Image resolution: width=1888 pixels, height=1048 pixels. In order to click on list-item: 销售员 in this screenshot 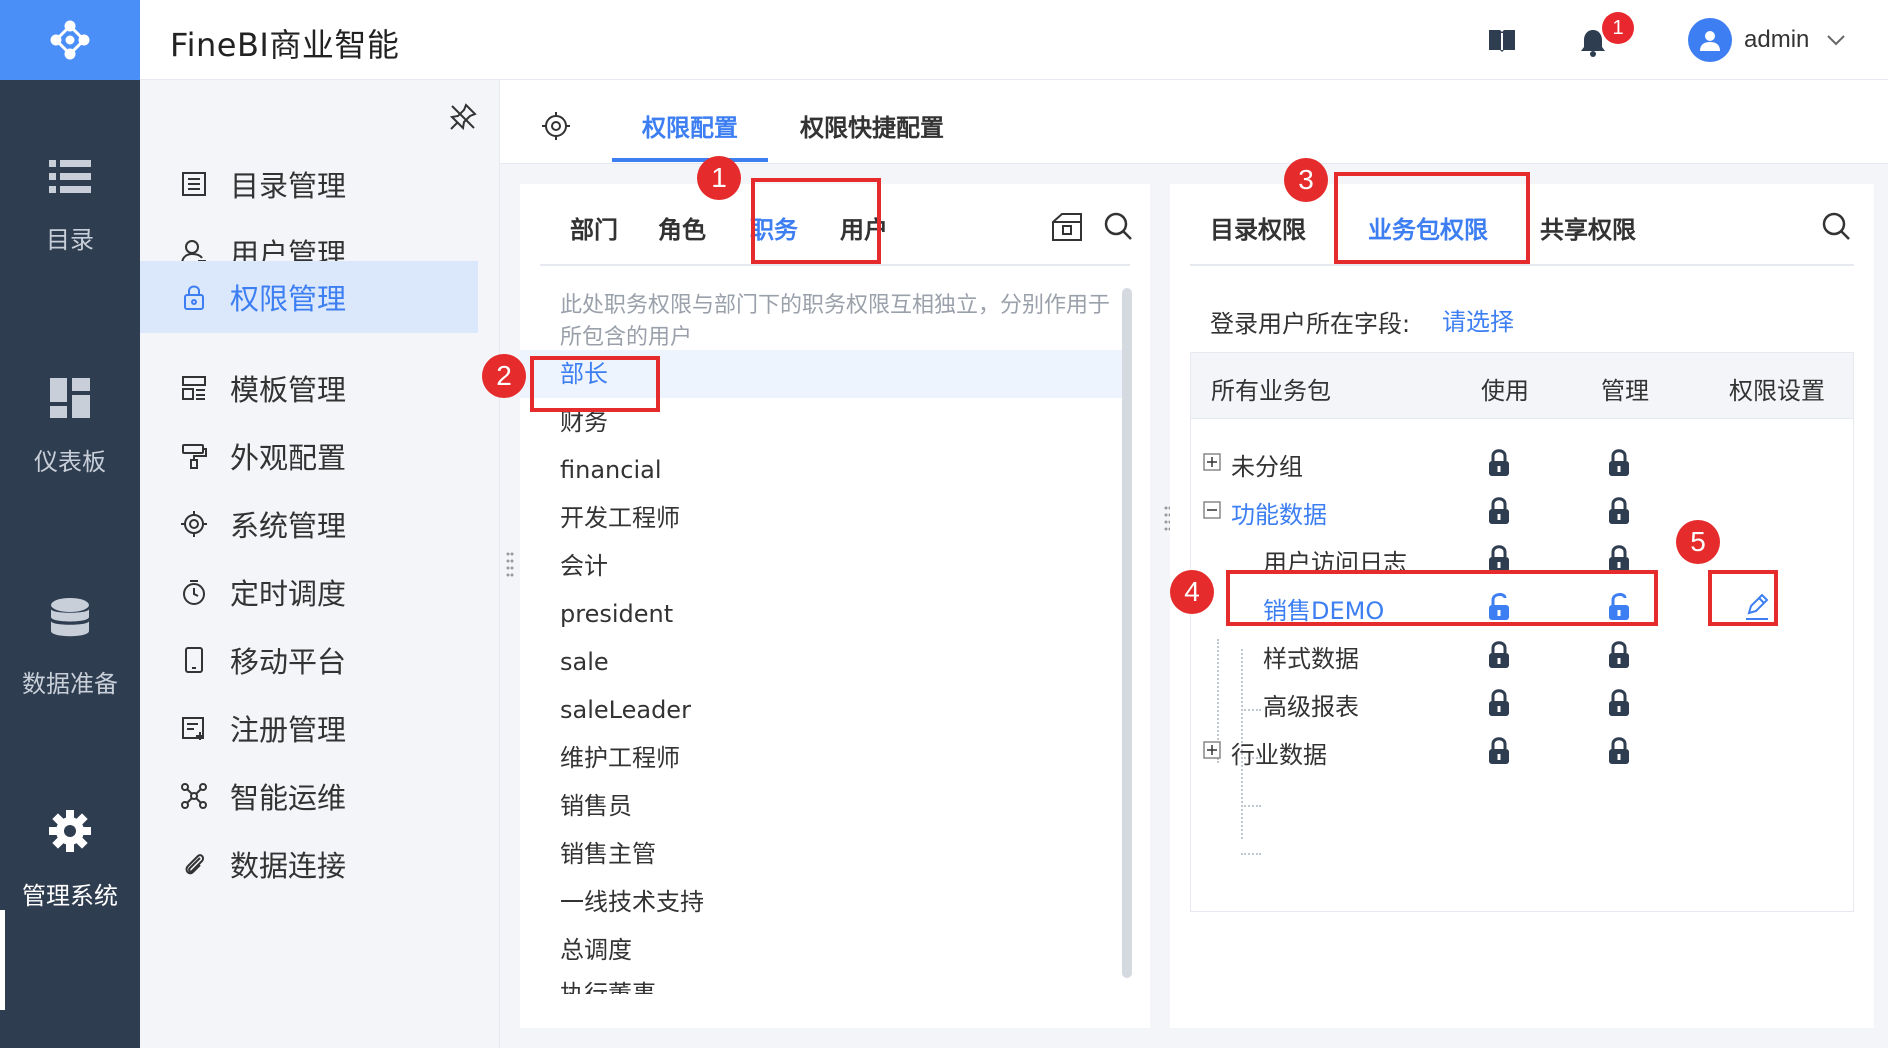, I will do `click(825, 806)`.